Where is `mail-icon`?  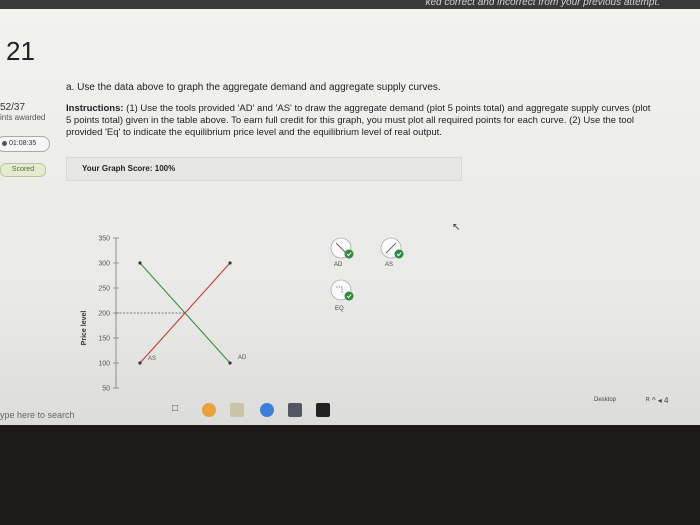 mail-icon is located at coordinates (323, 410).